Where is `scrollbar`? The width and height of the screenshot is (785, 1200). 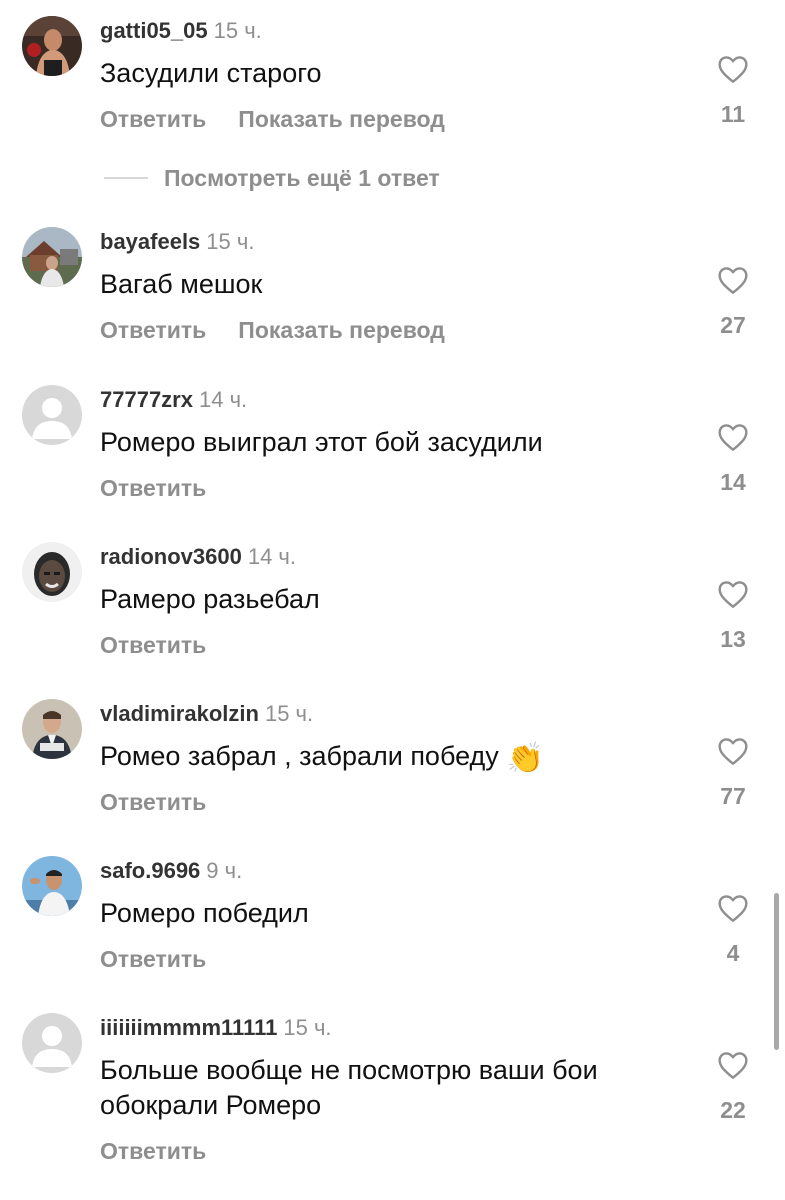
scrollbar is located at coordinates (776, 971).